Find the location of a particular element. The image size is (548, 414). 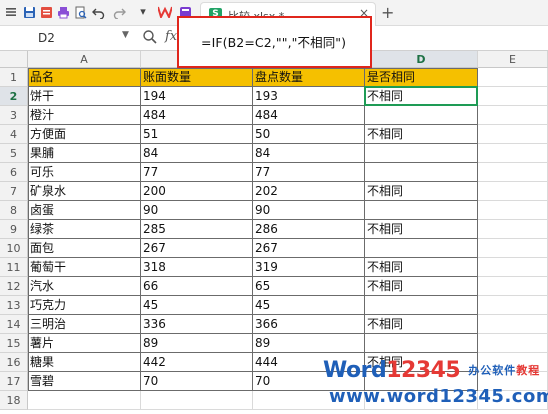

name-box: D2 is located at coordinates (67, 38).